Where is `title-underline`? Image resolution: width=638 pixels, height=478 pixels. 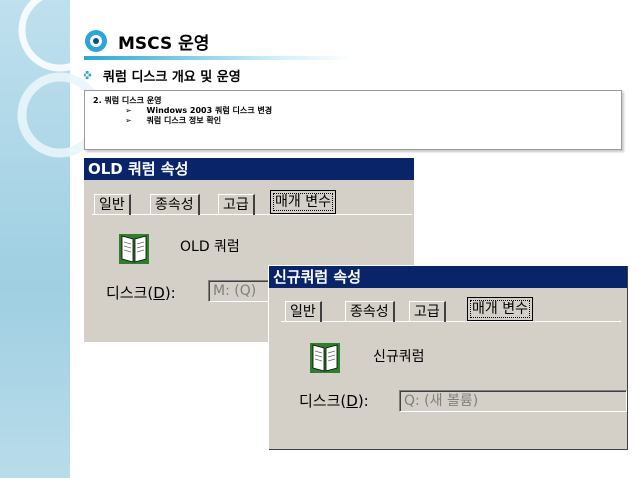
title-underline is located at coordinates (219, 58).